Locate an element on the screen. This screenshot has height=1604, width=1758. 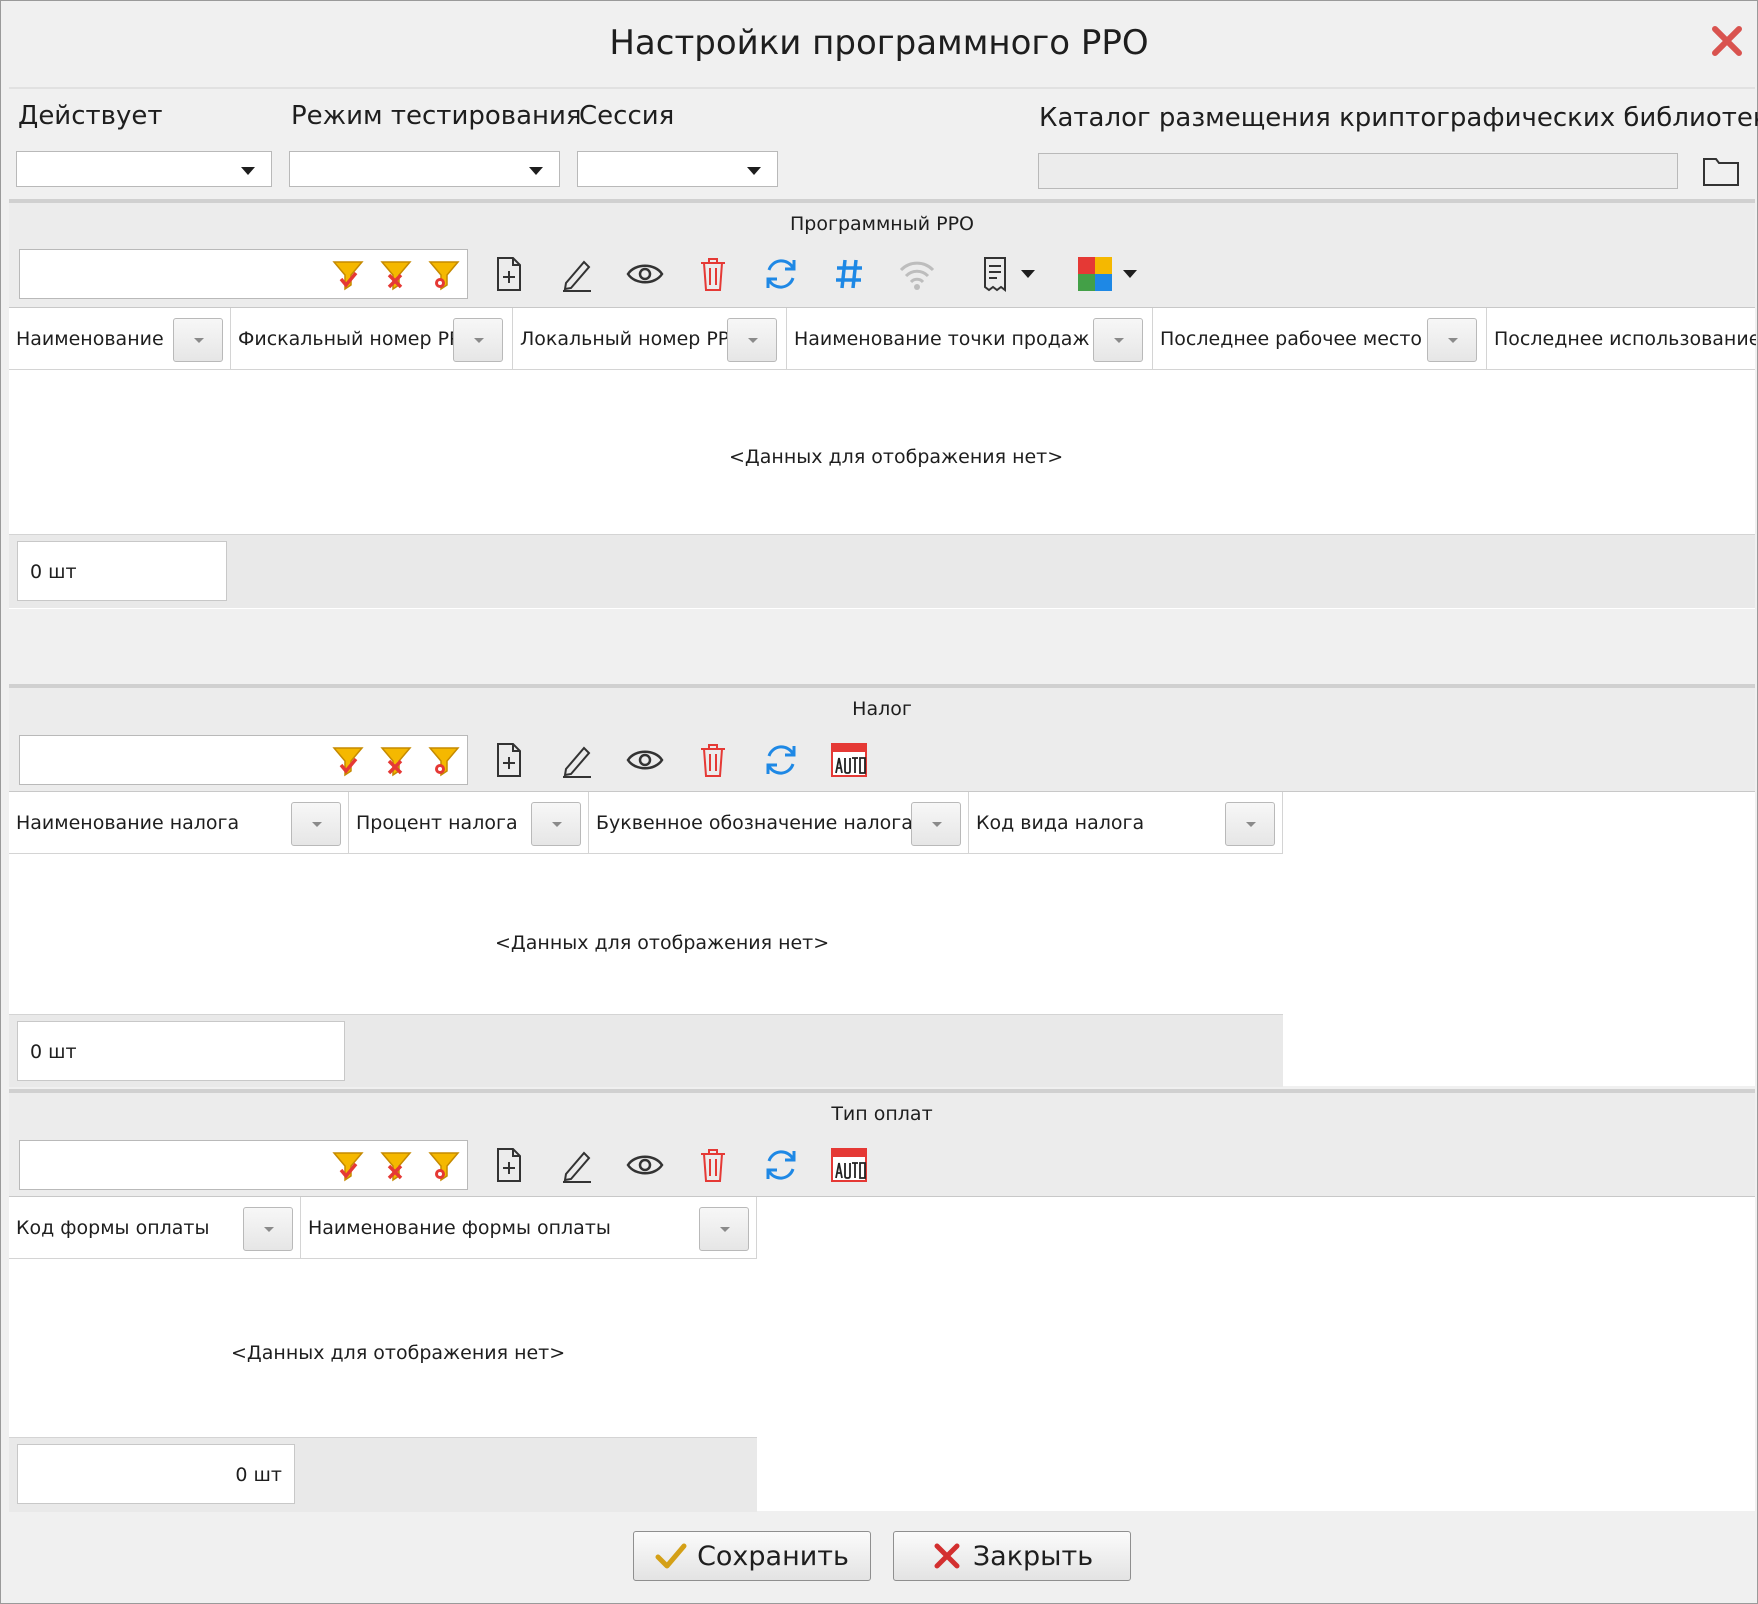
eye-icon is located at coordinates (645, 1165).